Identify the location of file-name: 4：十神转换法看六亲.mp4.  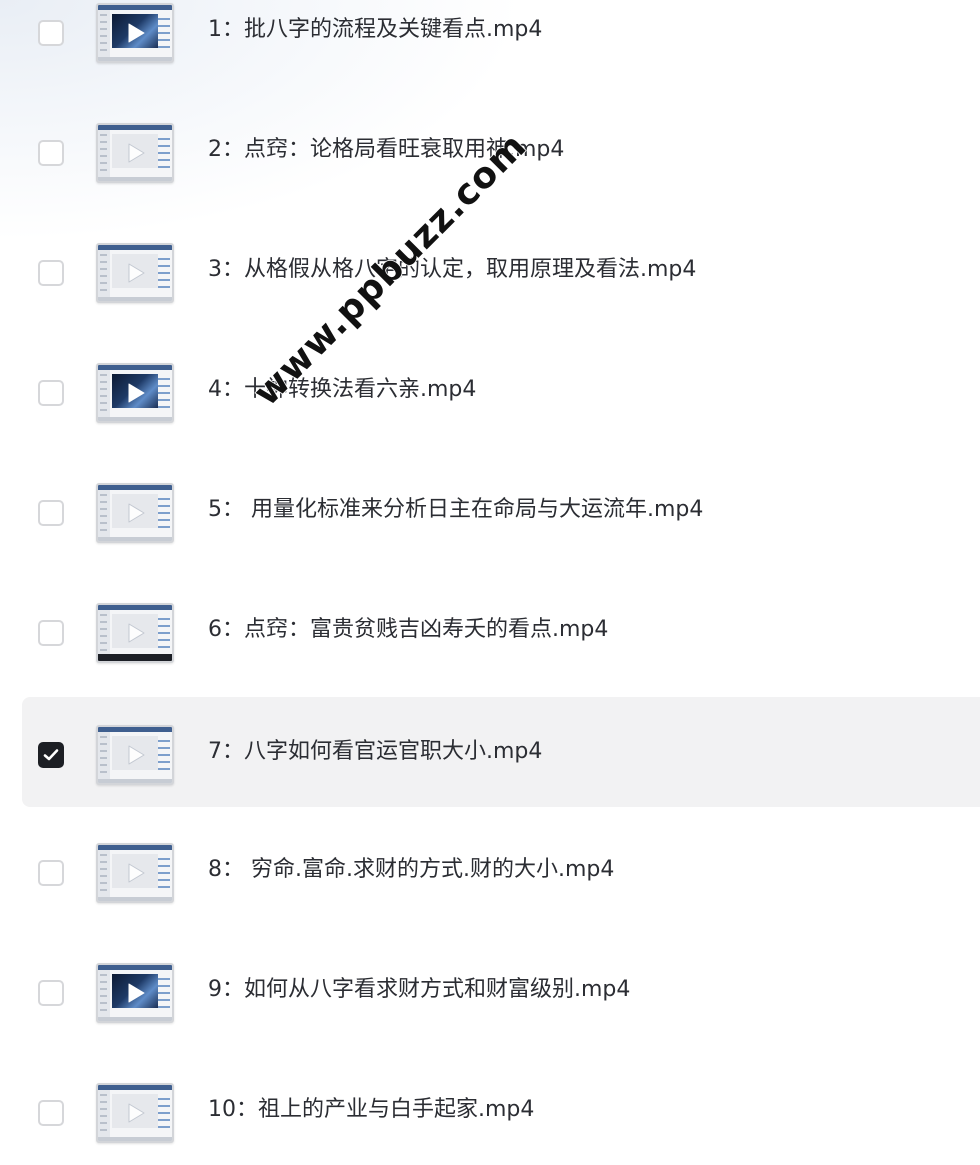
(342, 390).